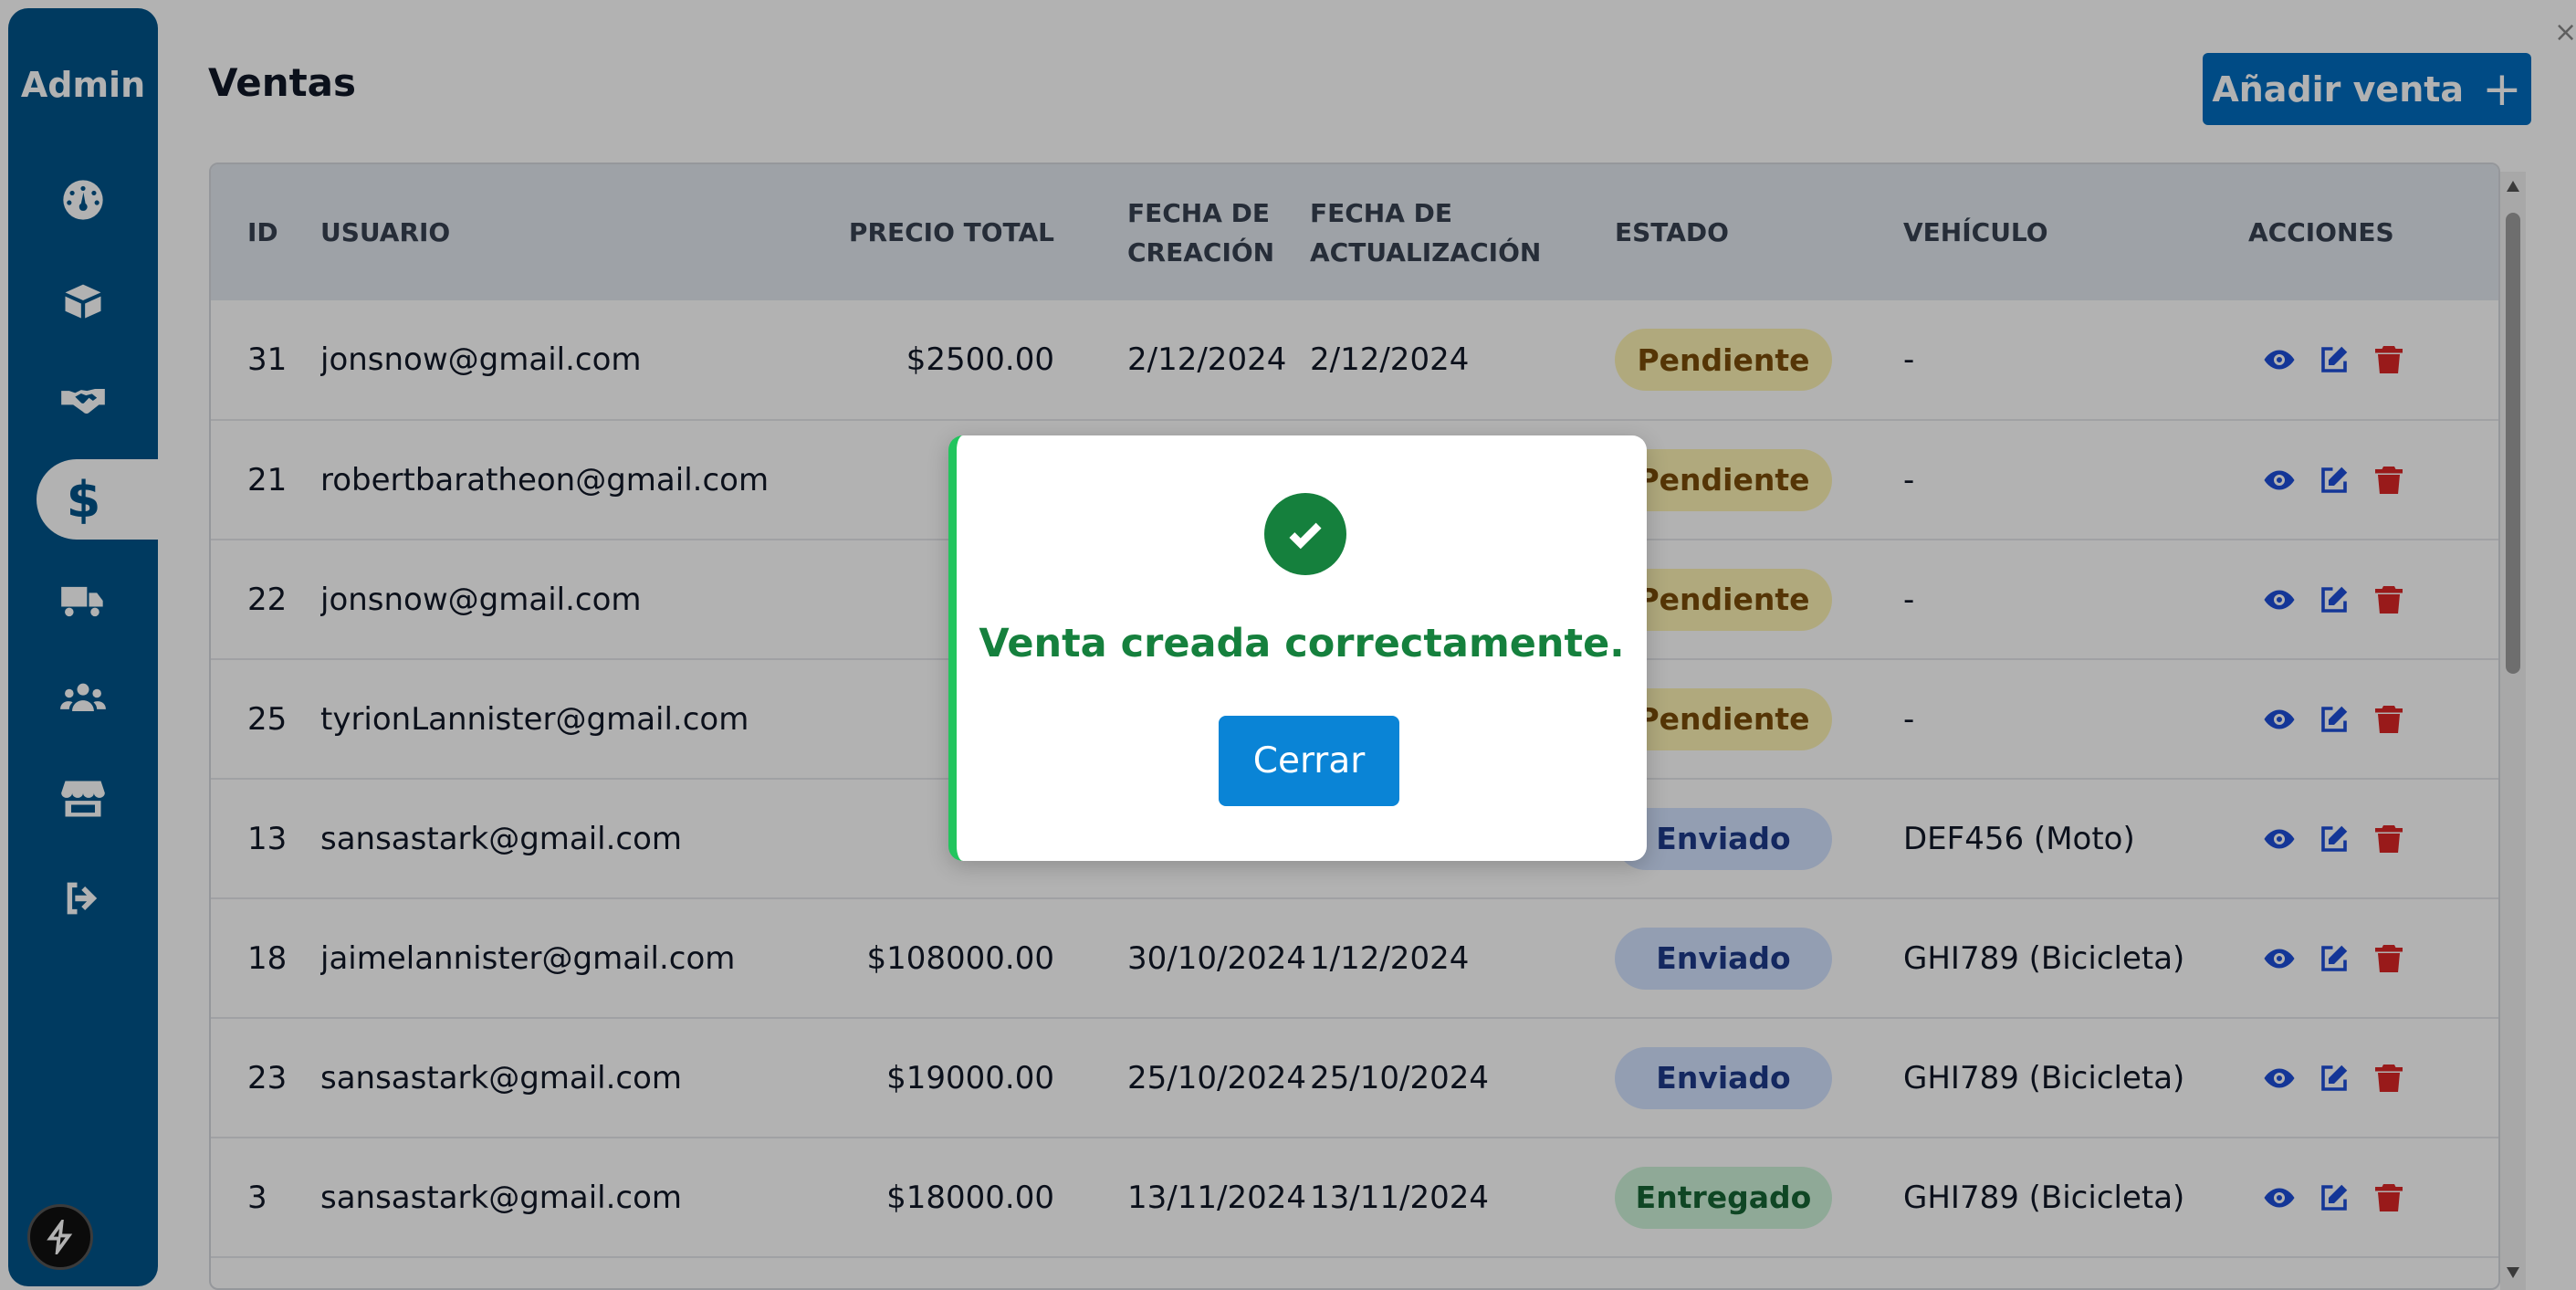 The height and width of the screenshot is (1290, 2576). Describe the element at coordinates (1309, 761) in the screenshot. I see `close-dialog-button: Cerrar` at that location.